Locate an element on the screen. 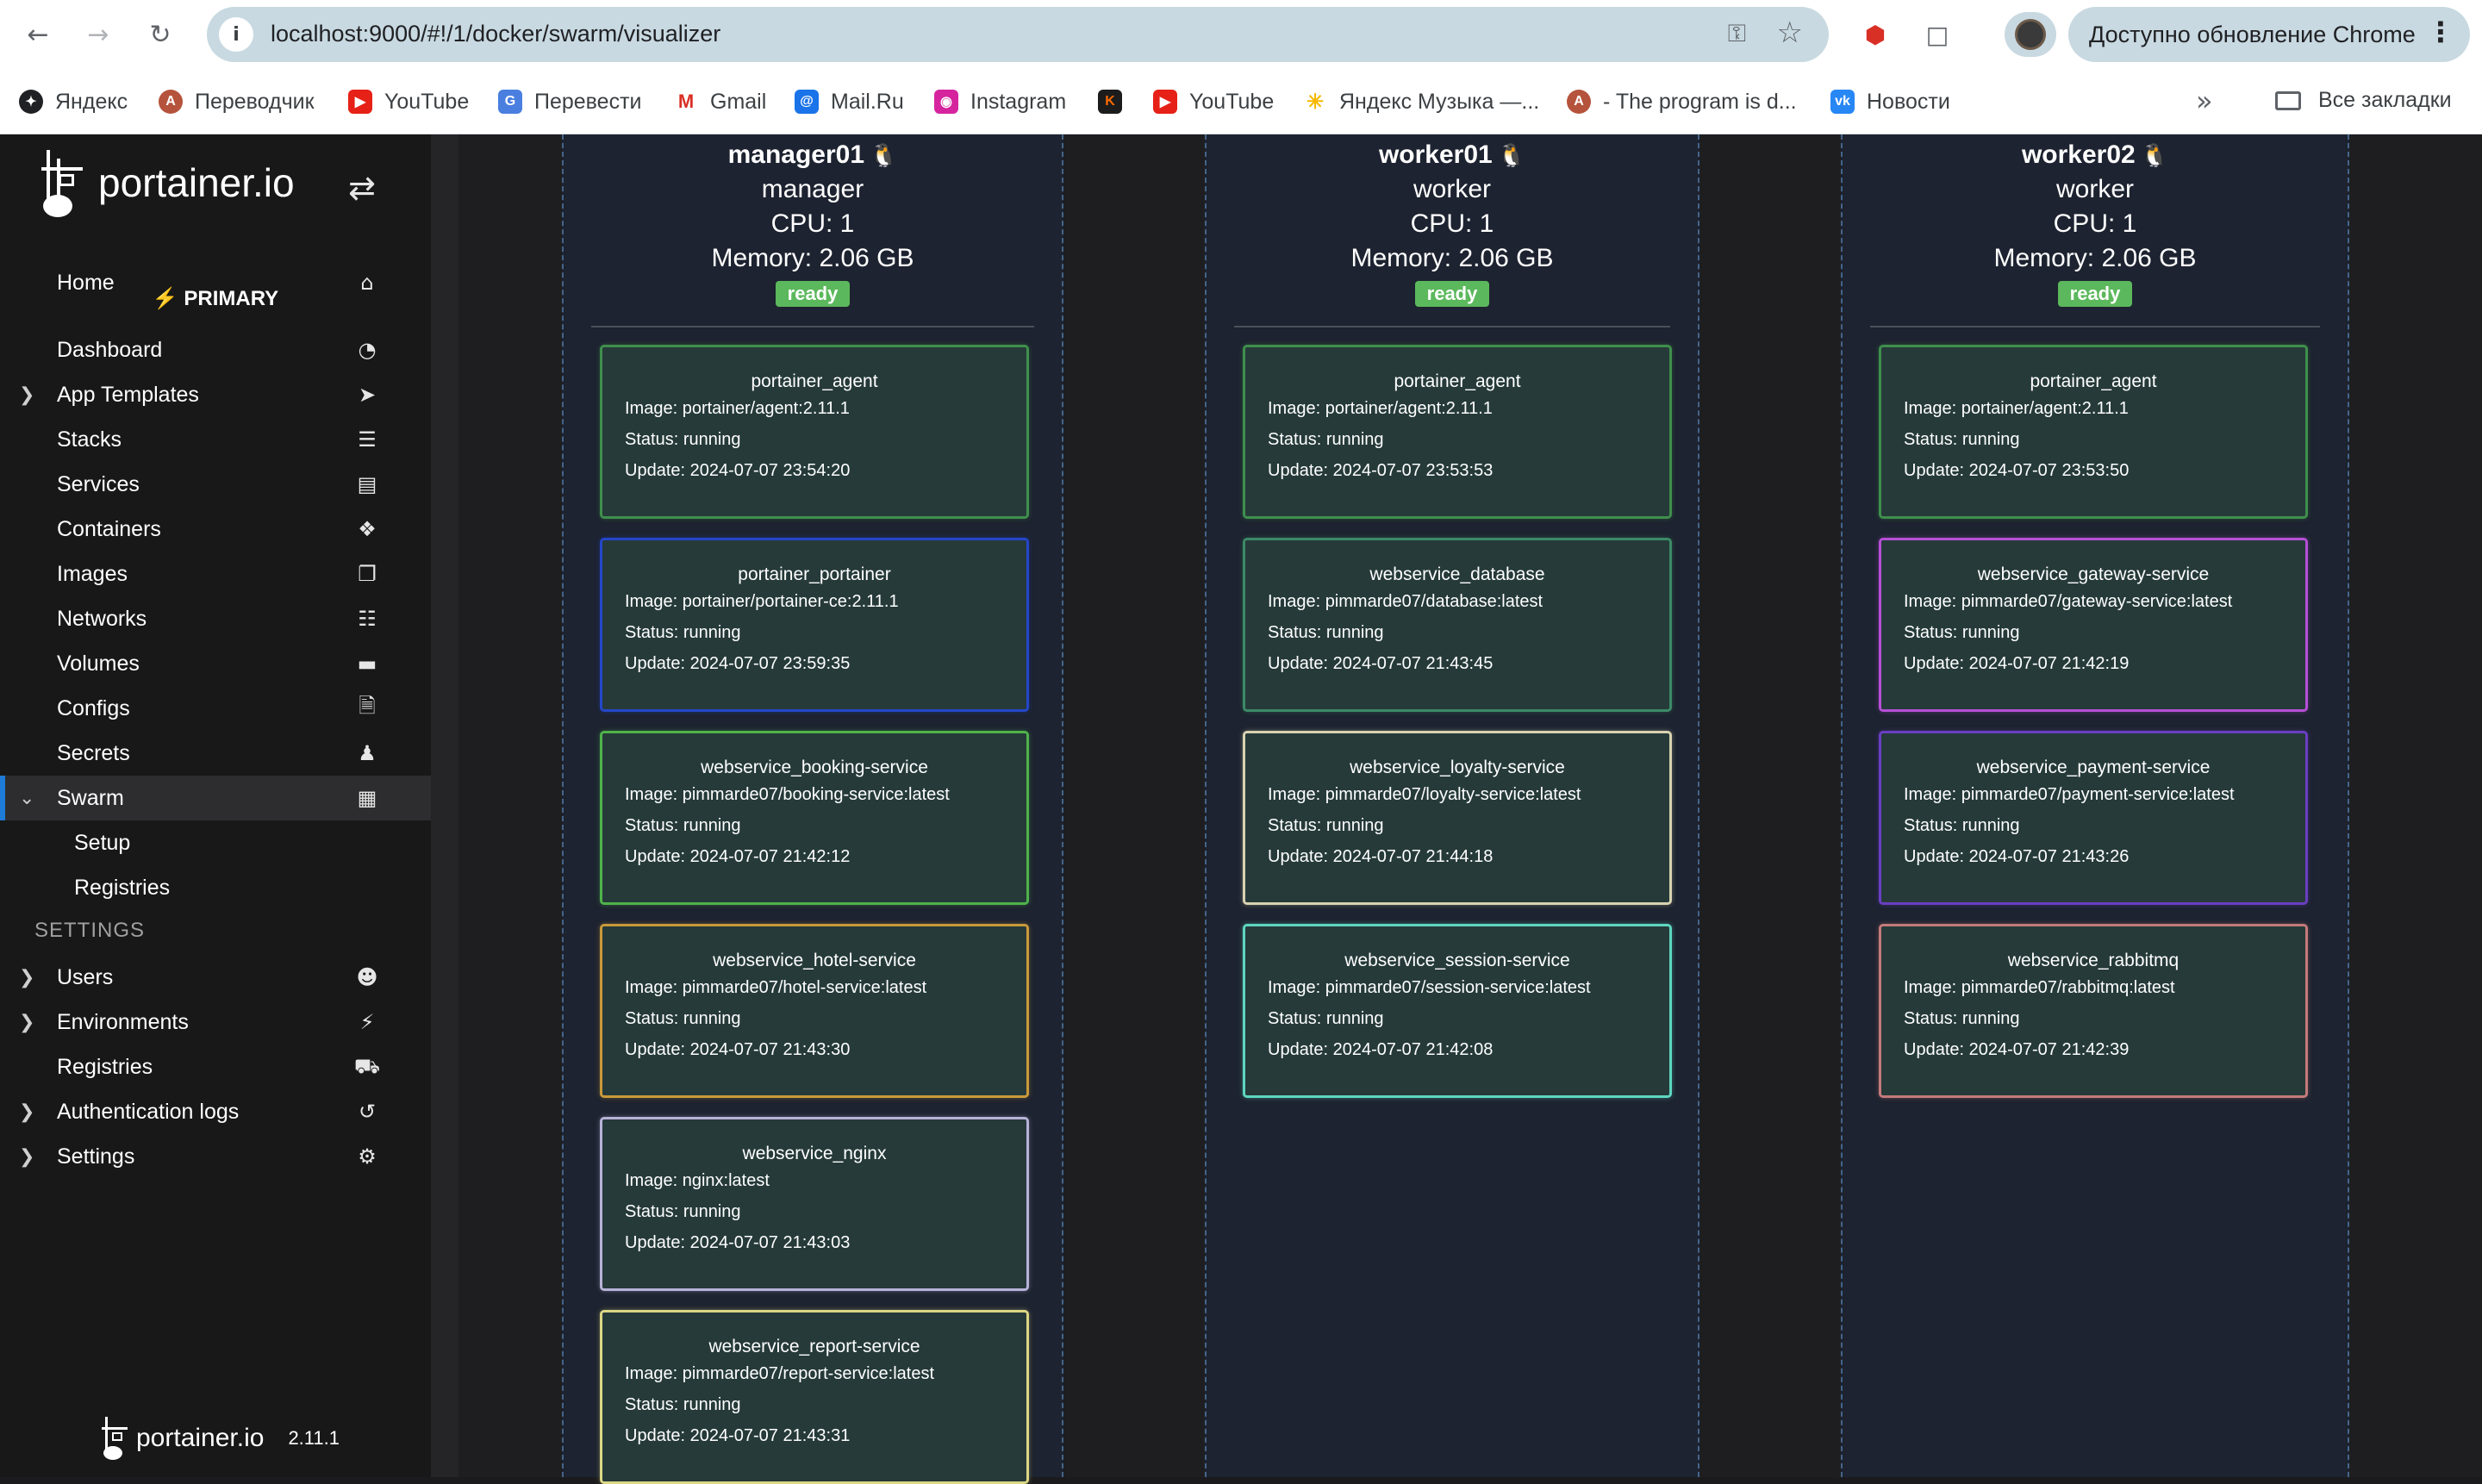  bookmark-vk-news: vk Новости is located at coordinates (1890, 102).